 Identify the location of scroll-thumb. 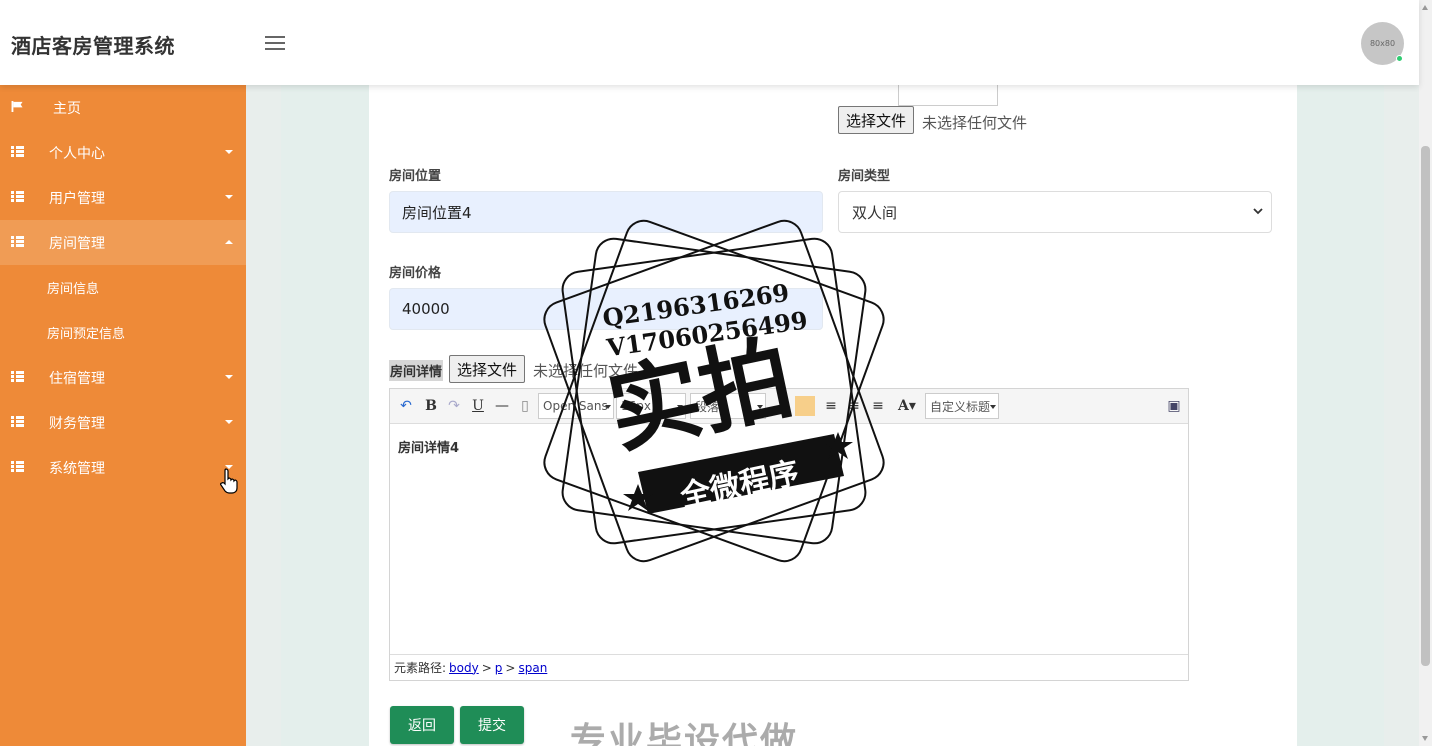
(1425, 406).